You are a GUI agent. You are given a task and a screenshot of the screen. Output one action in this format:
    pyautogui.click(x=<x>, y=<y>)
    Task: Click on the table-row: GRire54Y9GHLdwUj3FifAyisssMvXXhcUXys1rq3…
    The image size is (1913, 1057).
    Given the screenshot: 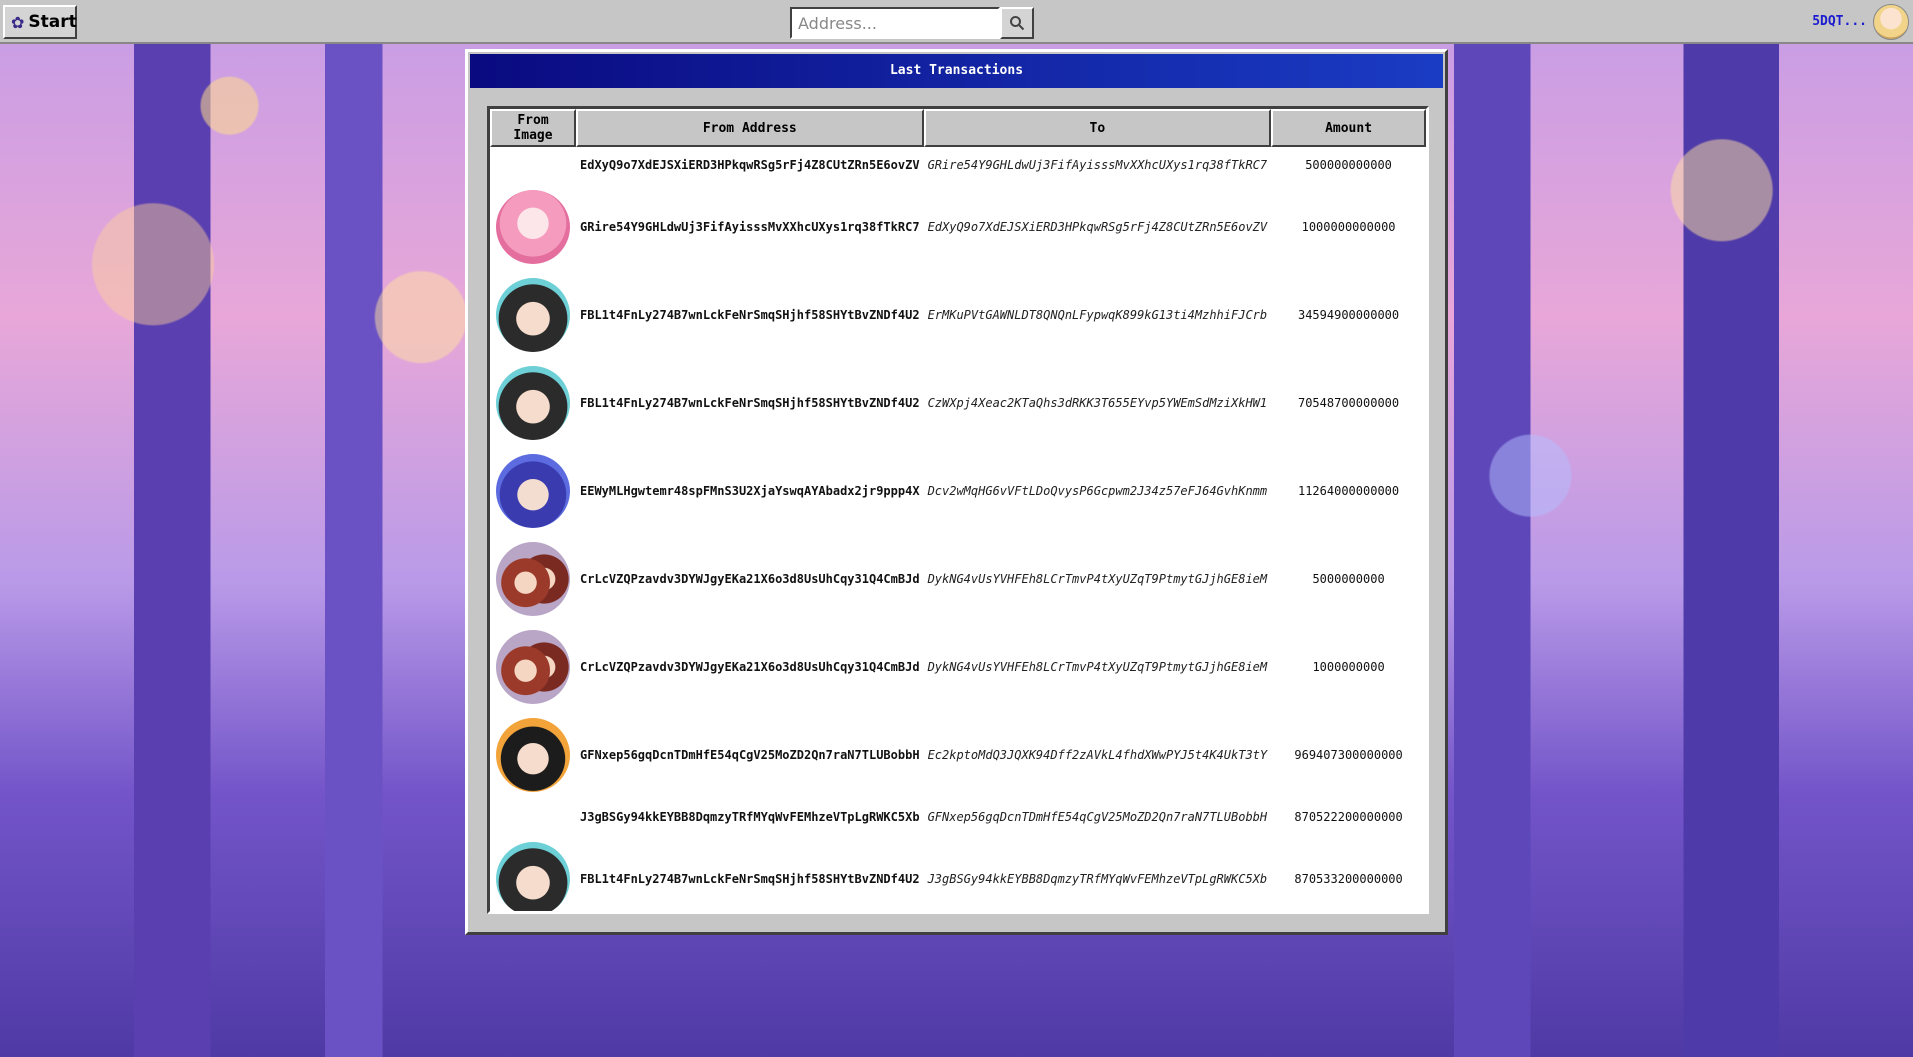 What is the action you would take?
    pyautogui.click(x=958, y=227)
    